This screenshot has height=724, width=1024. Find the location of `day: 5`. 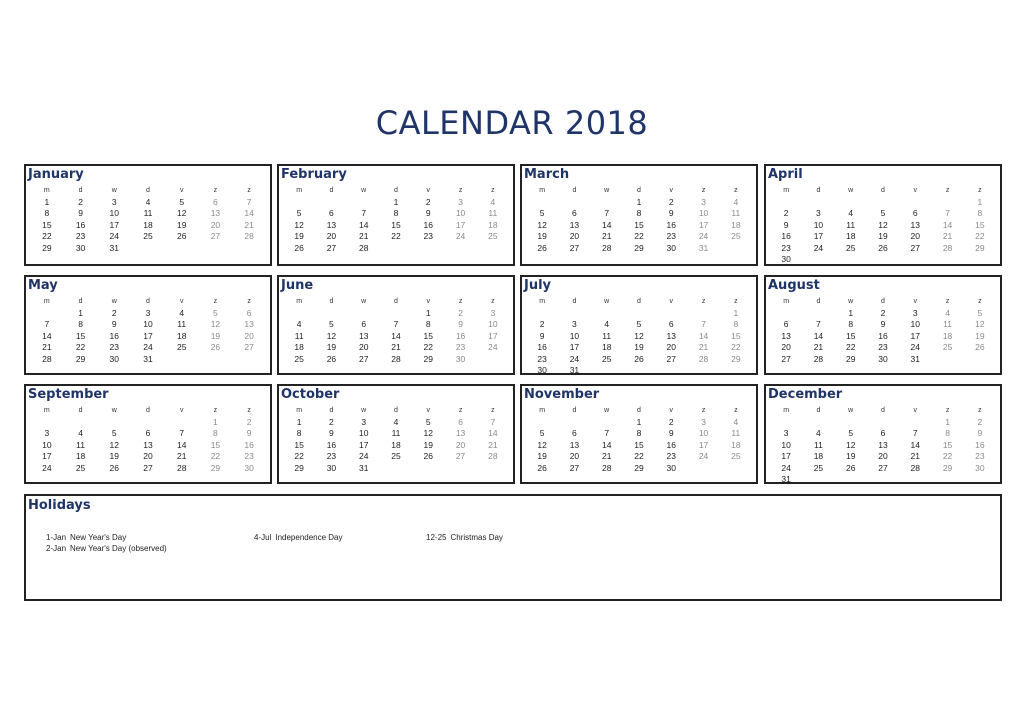

day: 5 is located at coordinates (182, 201).